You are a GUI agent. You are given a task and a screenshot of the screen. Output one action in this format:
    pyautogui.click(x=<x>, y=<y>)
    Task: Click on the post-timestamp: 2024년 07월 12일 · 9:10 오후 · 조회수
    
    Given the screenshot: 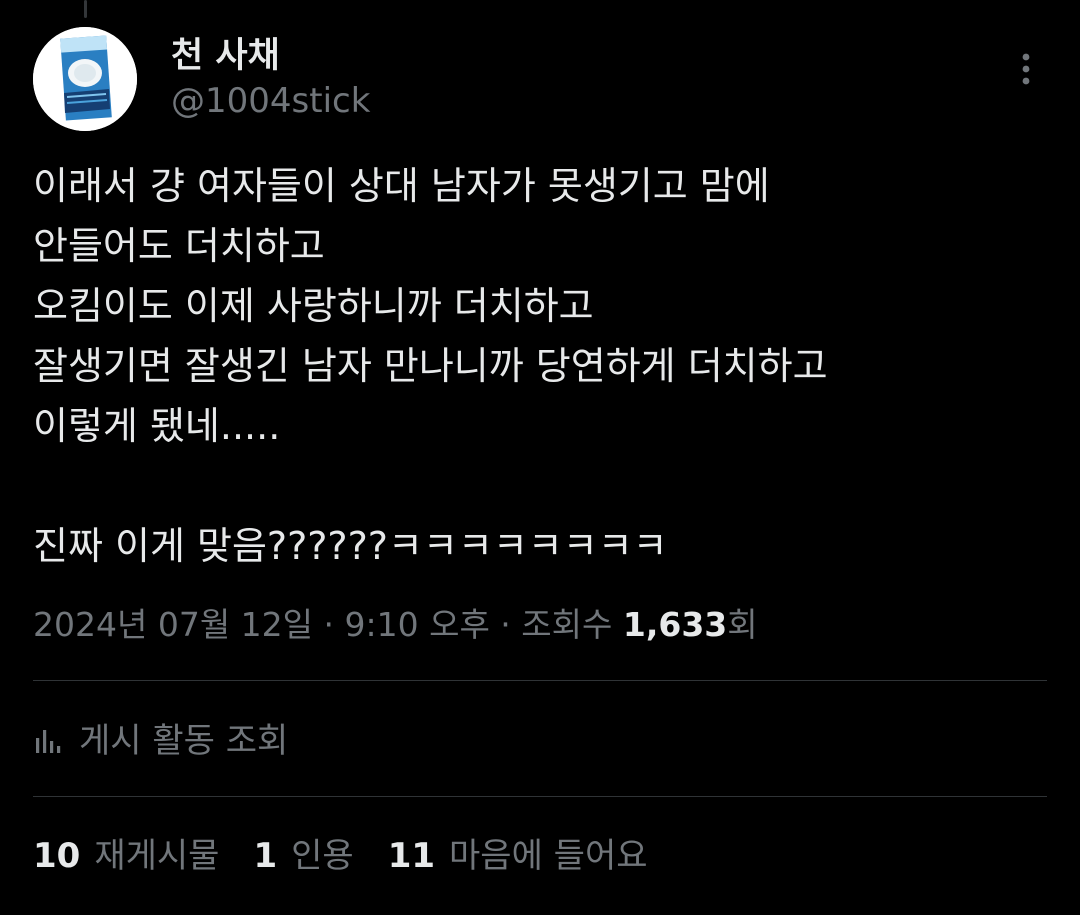 What is the action you would take?
    pyautogui.click(x=328, y=624)
    